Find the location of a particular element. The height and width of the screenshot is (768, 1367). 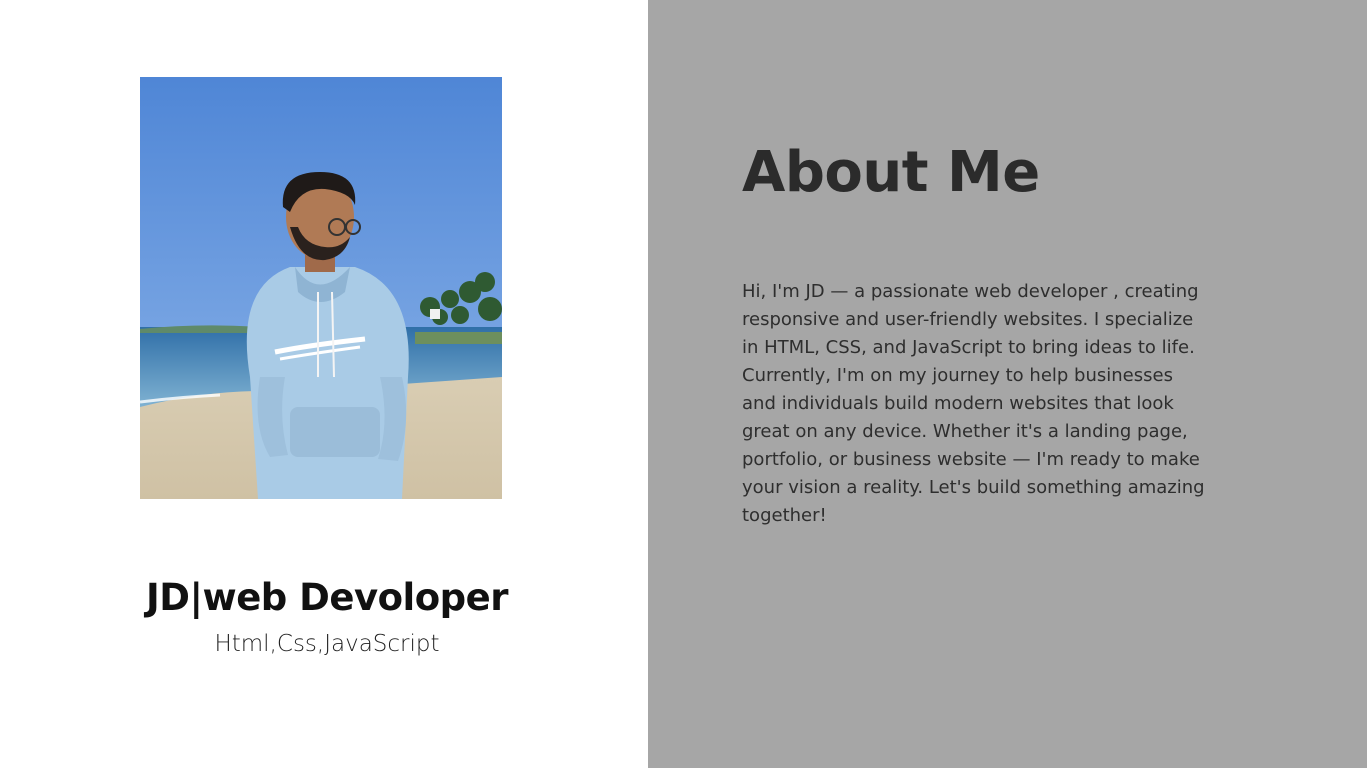

about-title: About Me is located at coordinates (891, 172).